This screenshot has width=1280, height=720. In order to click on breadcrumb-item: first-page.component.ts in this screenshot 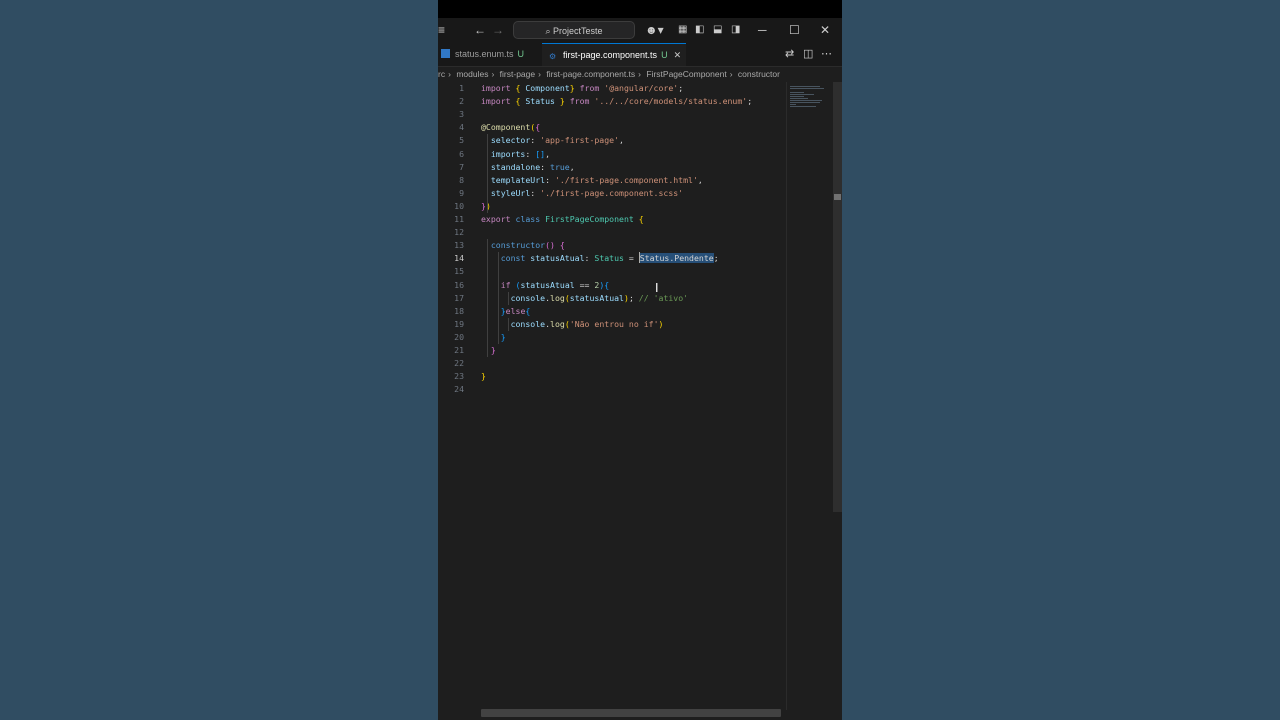, I will do `click(590, 74)`.